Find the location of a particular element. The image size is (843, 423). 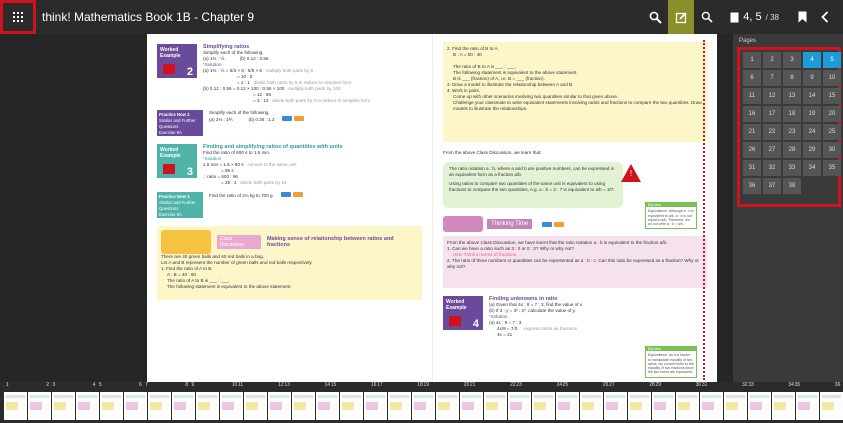

annotate-button is located at coordinates (681, 17).